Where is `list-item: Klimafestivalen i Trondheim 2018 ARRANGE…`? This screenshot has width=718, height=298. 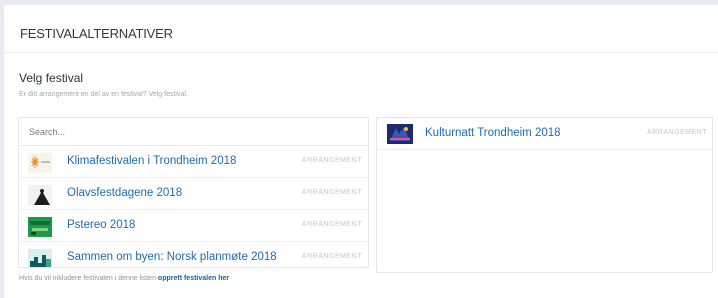
list-item: Klimafestivalen i Trondheim 2018 ARRANGE… is located at coordinates (193, 162).